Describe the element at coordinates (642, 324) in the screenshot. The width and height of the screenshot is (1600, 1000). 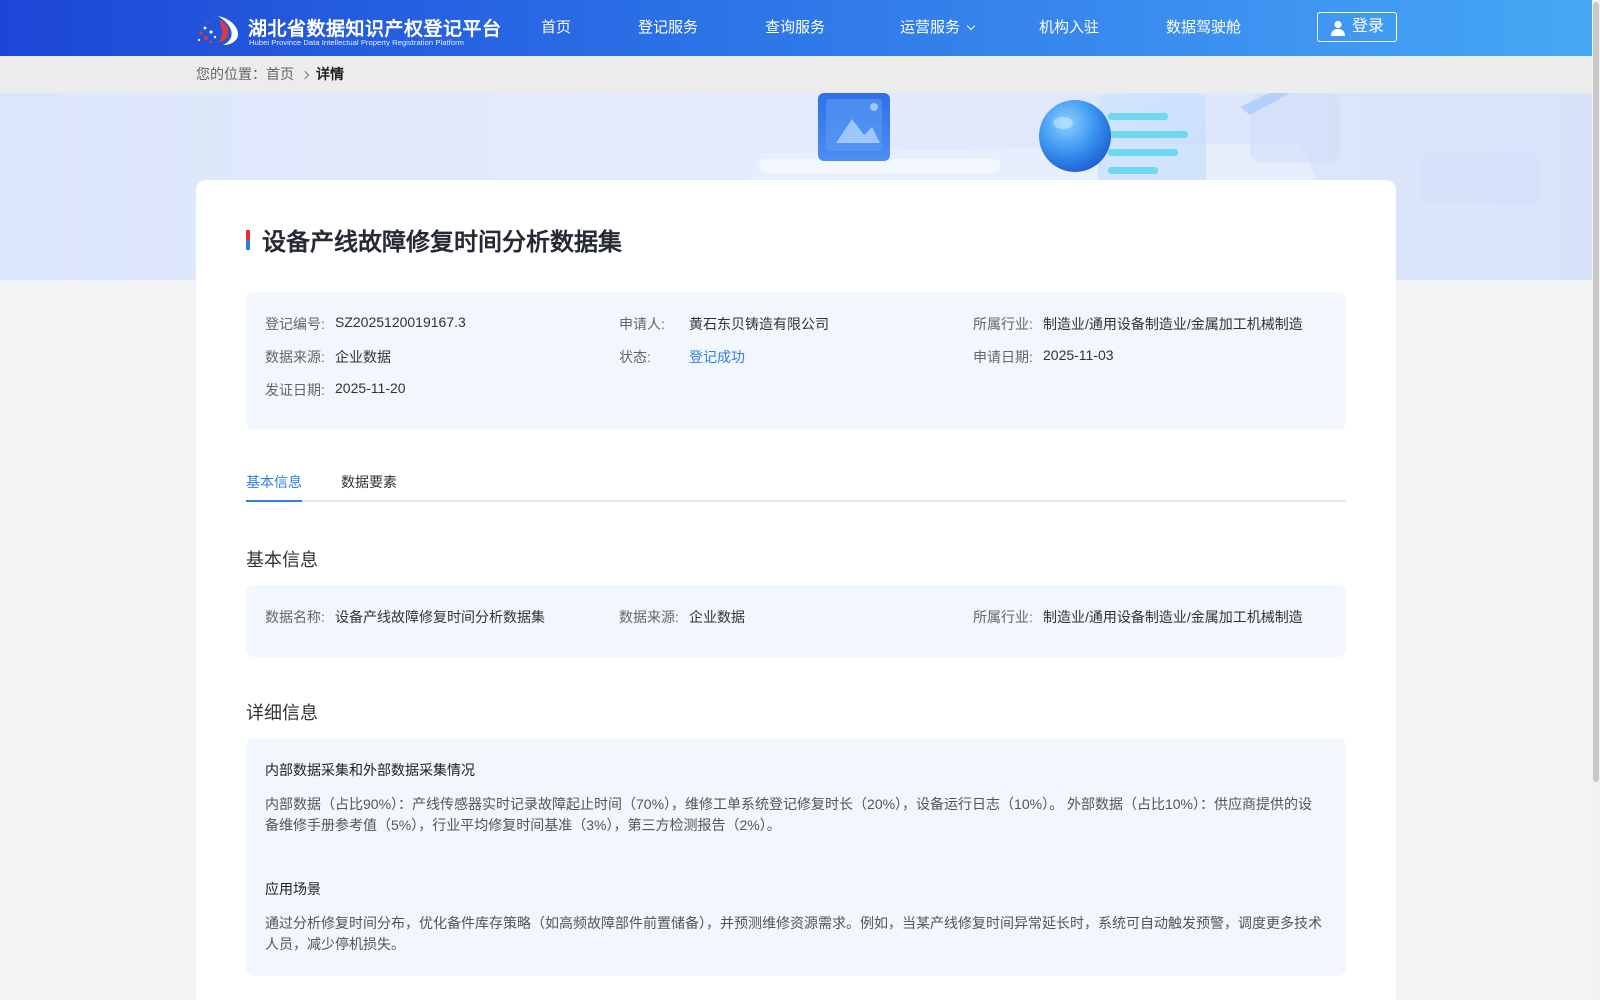
I see `info-key: 申请人:` at that location.